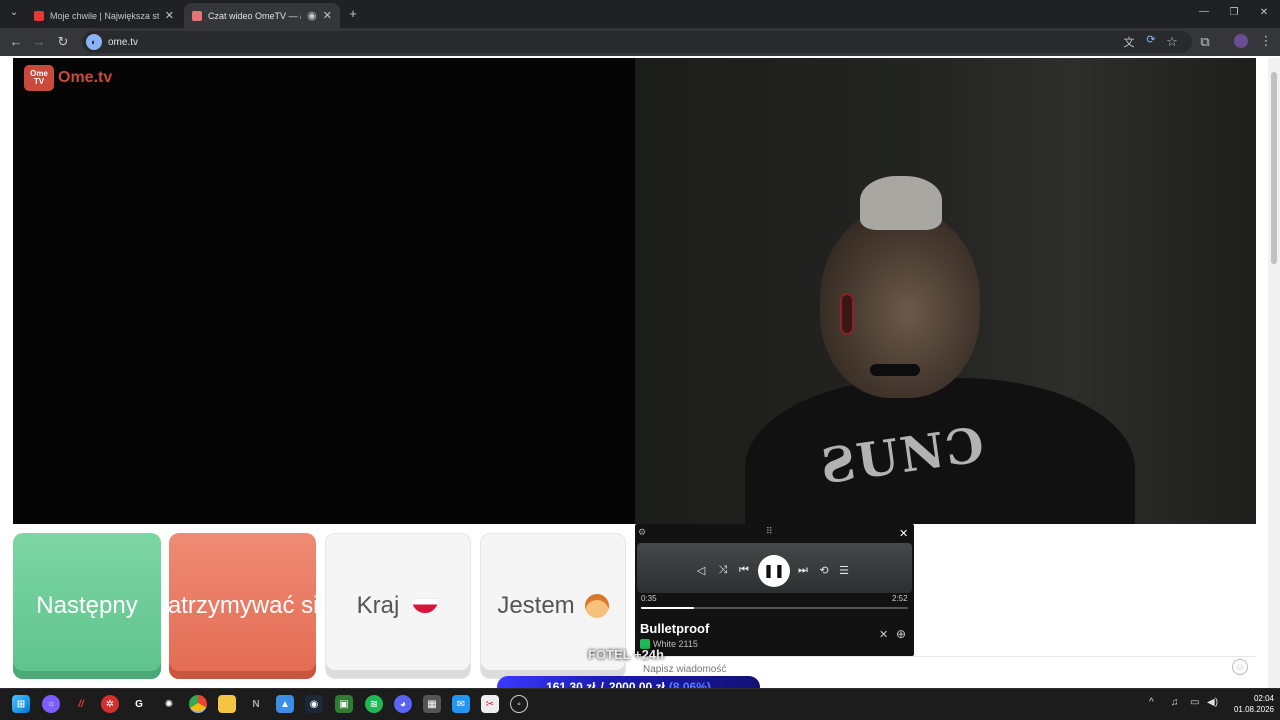 The height and width of the screenshot is (720, 1280). I want to click on discord-icon: ◕, so click(403, 704).